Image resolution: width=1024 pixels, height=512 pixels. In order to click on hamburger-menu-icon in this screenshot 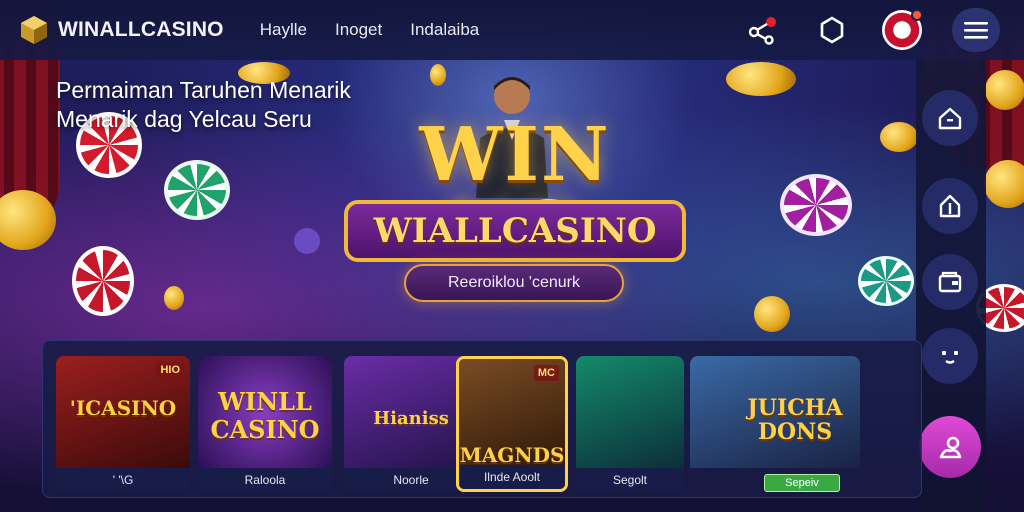, I will do `click(976, 30)`.